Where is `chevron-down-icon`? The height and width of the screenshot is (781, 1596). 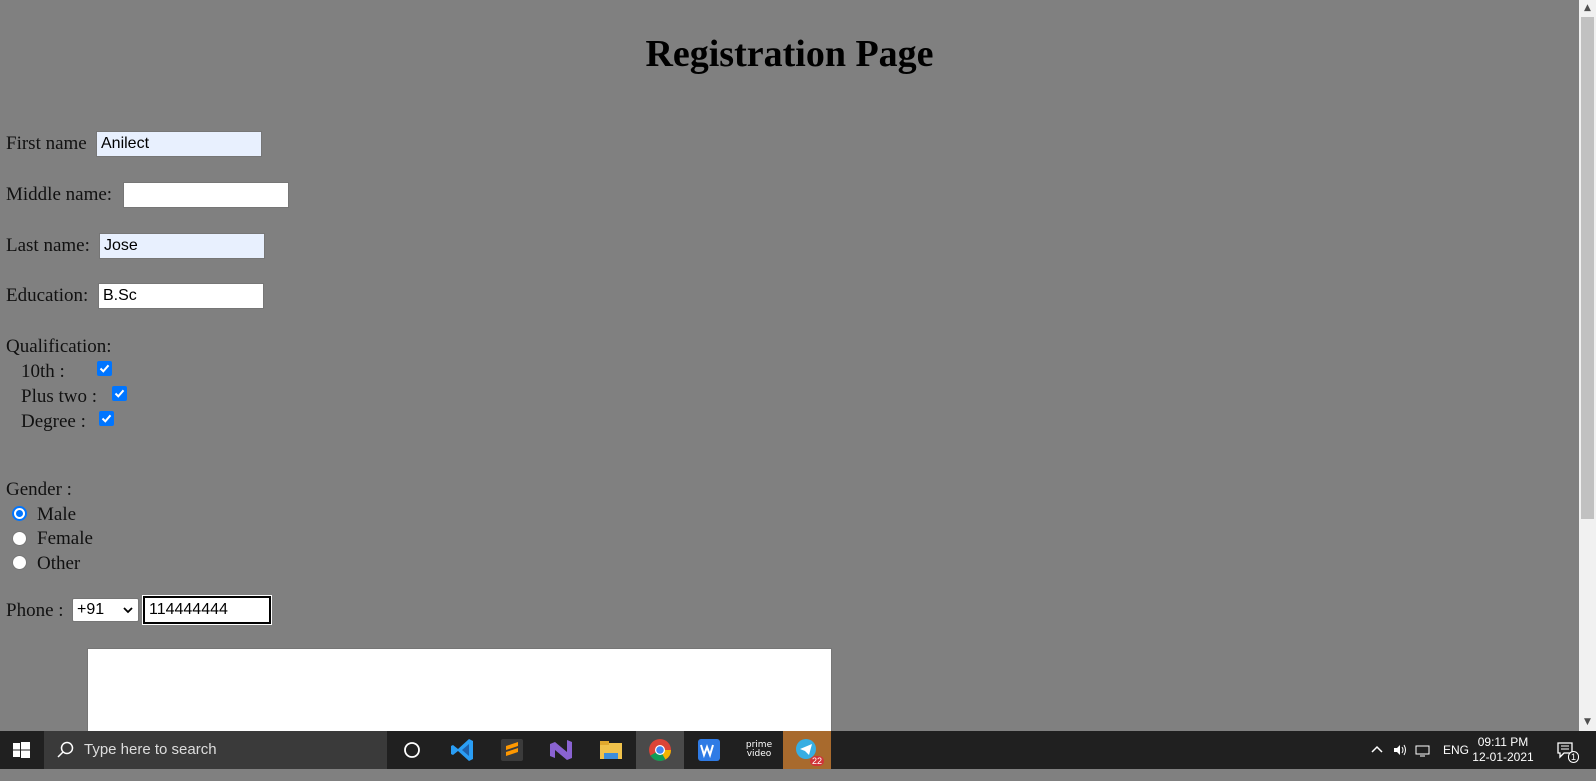
chevron-down-icon is located at coordinates (128, 612).